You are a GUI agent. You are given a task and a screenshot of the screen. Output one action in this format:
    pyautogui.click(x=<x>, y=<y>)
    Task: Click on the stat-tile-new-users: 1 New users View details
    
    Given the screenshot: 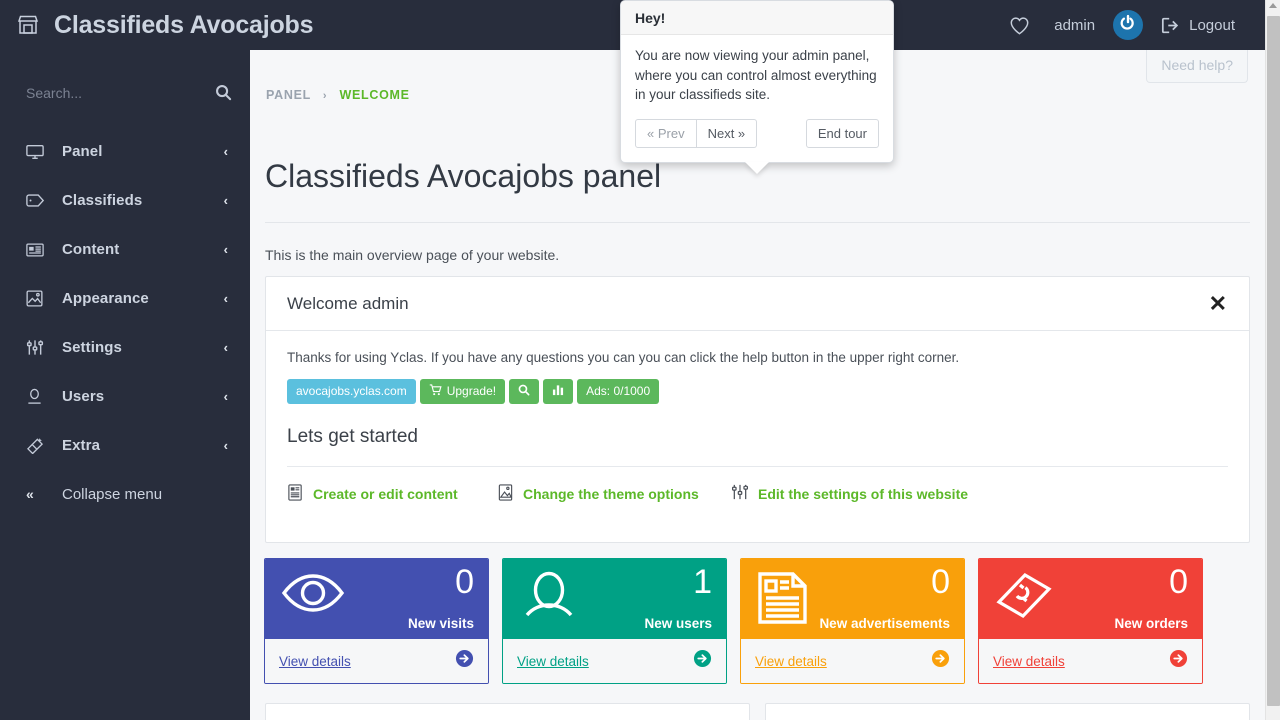 What is the action you would take?
    pyautogui.click(x=614, y=621)
    